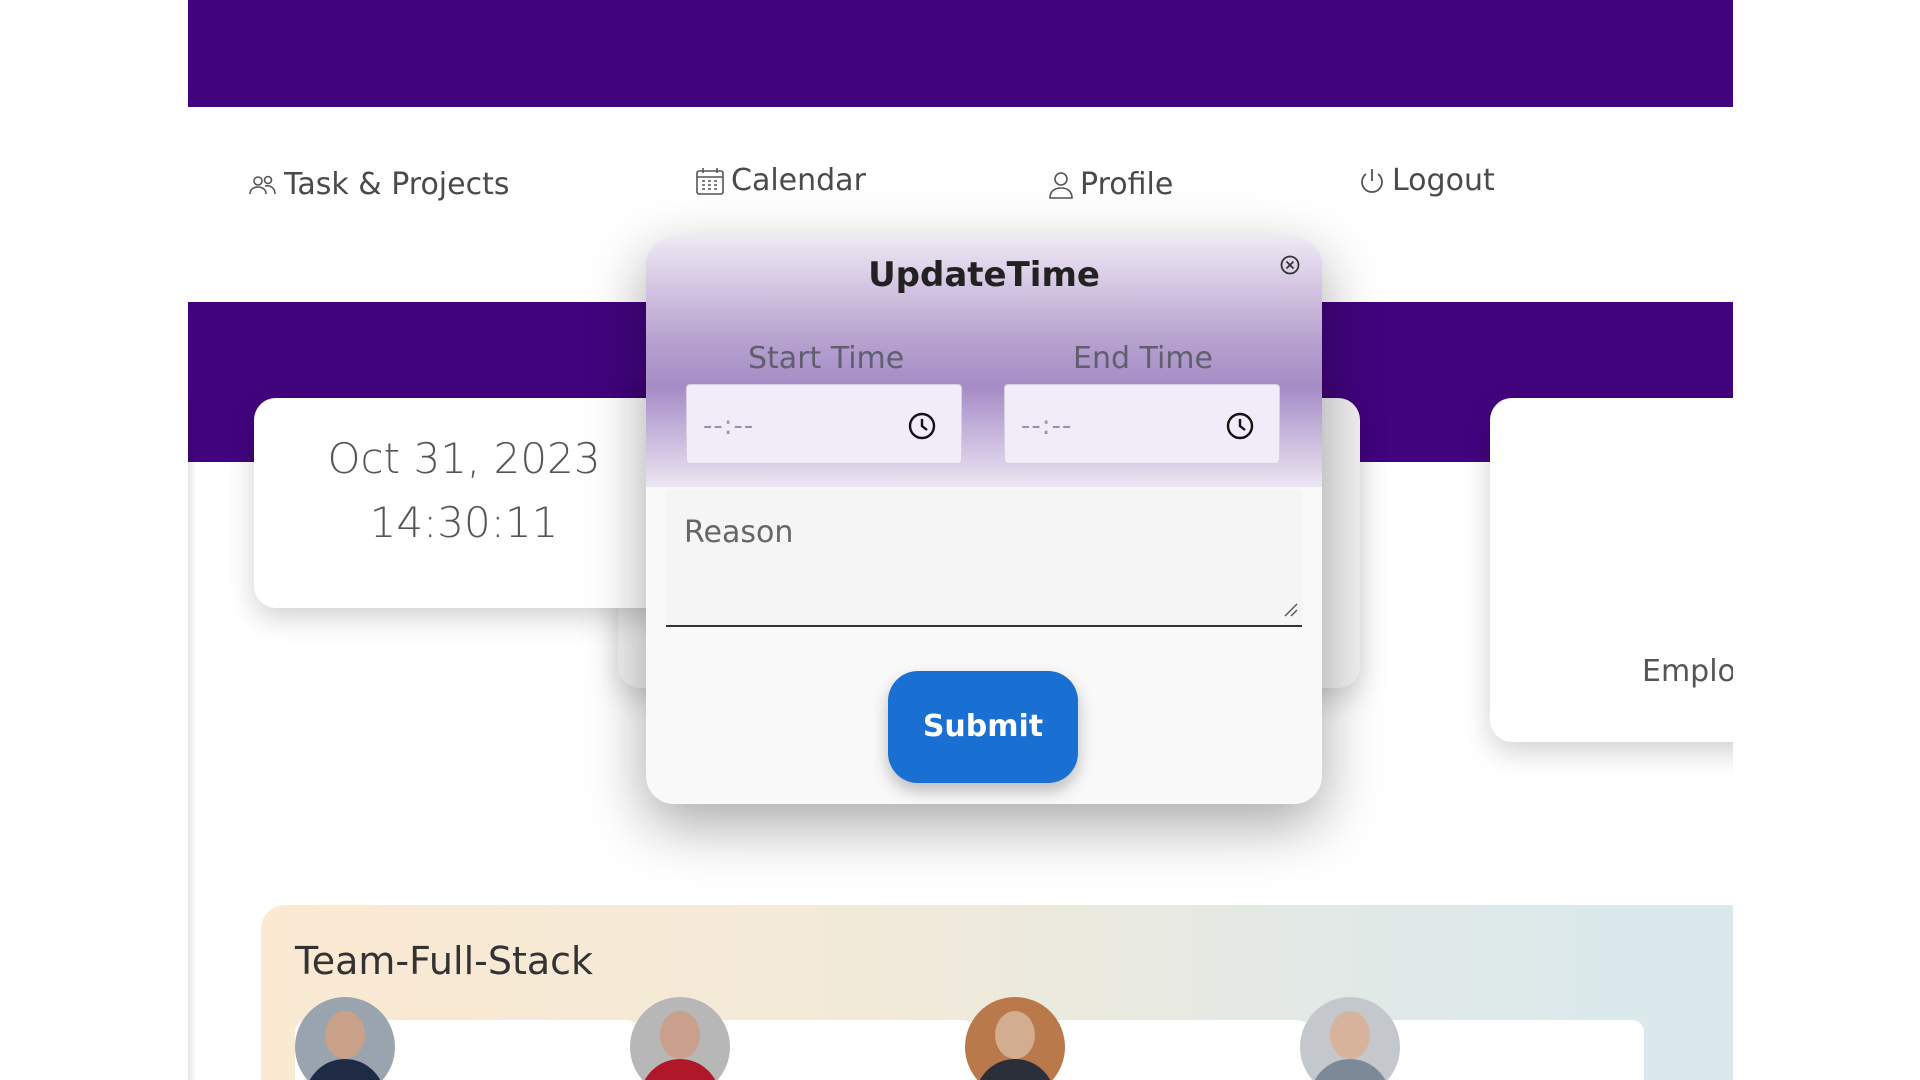  Describe the element at coordinates (444, 961) in the screenshot. I see `team-title: Team-Full-Stack` at that location.